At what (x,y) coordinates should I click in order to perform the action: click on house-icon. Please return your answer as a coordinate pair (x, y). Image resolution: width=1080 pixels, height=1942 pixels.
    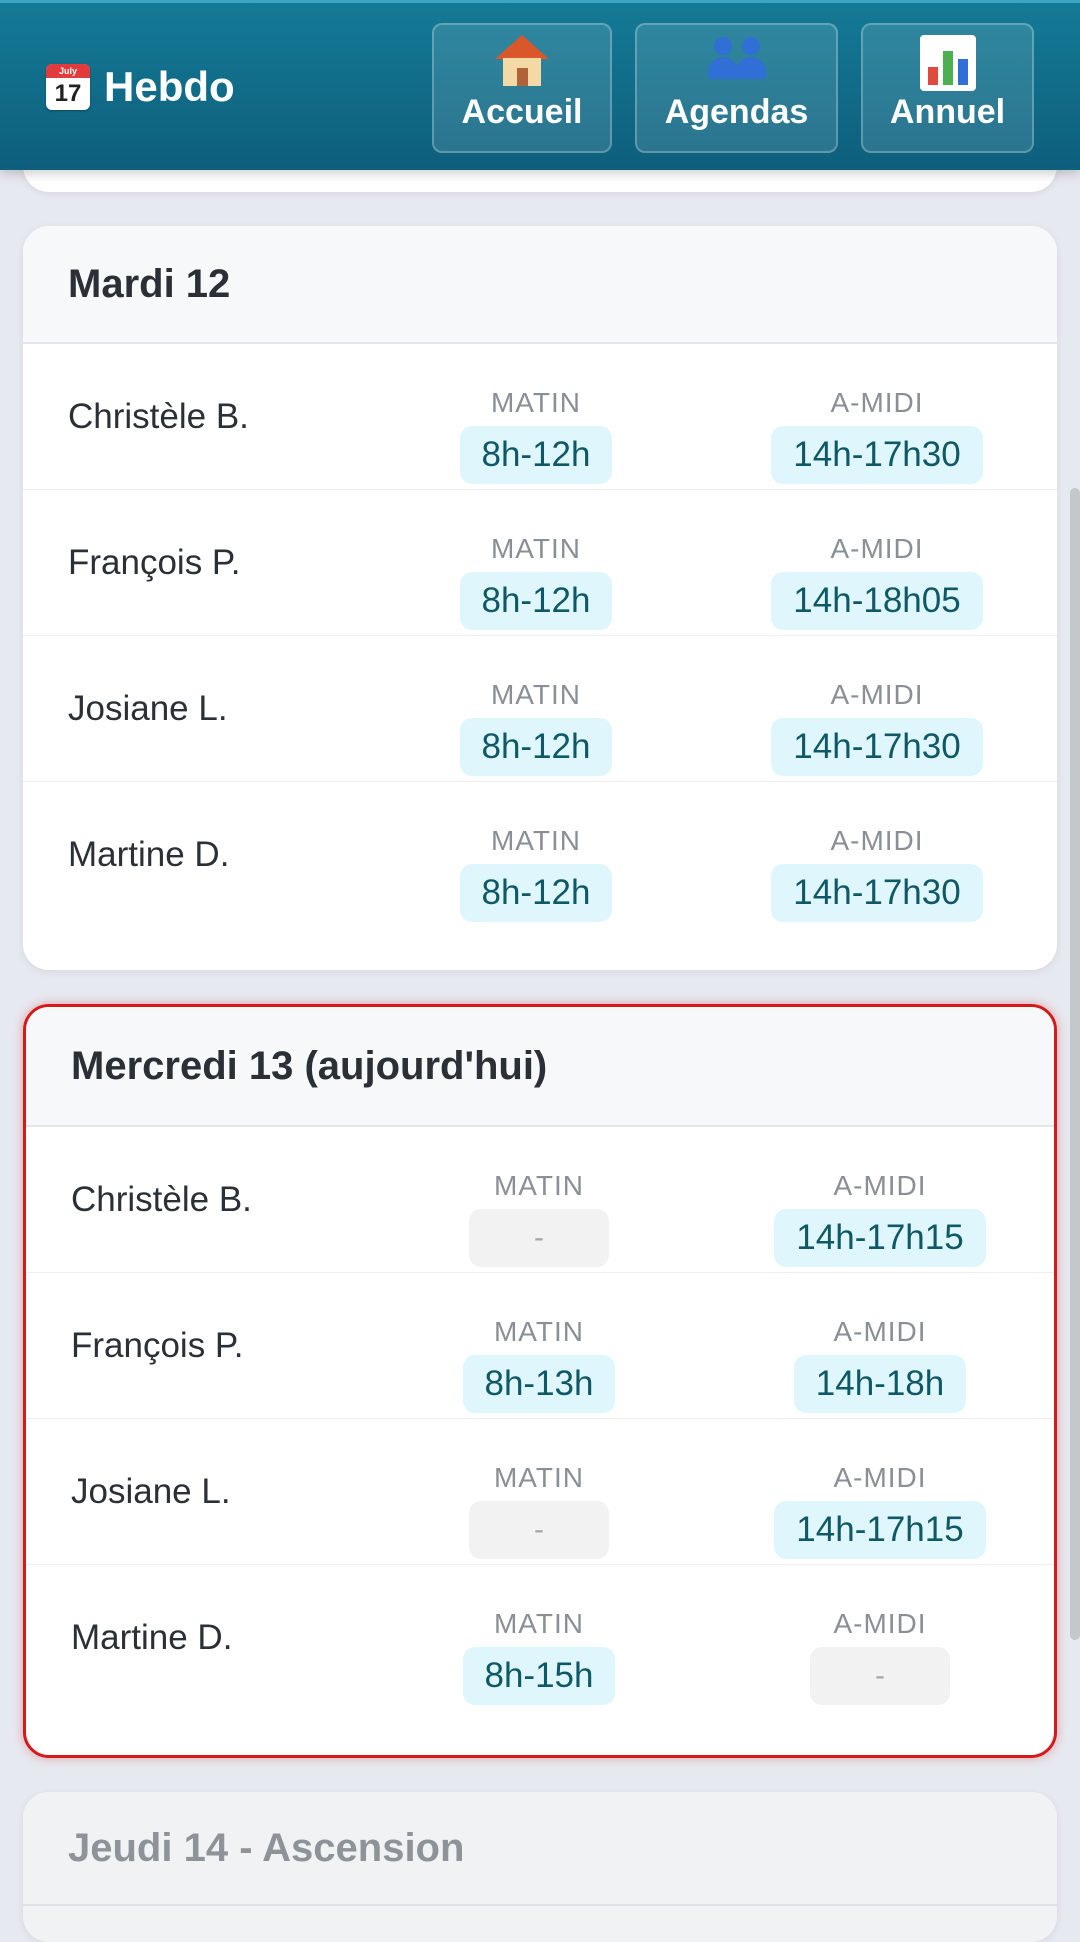
    Looking at the image, I should click on (522, 63).